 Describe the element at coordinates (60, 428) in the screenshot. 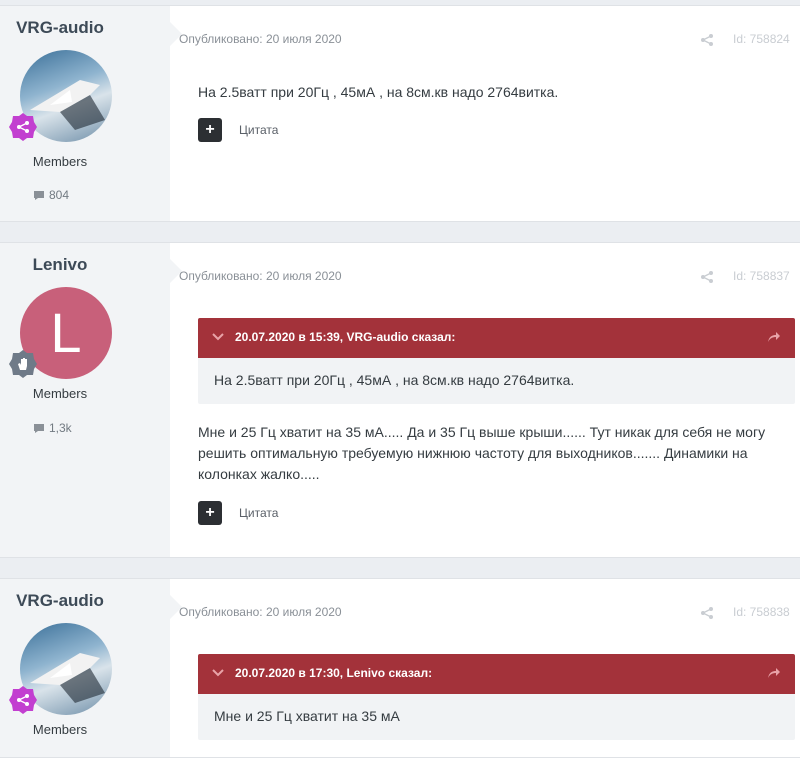

I see `post-count-value: 1,3k` at that location.